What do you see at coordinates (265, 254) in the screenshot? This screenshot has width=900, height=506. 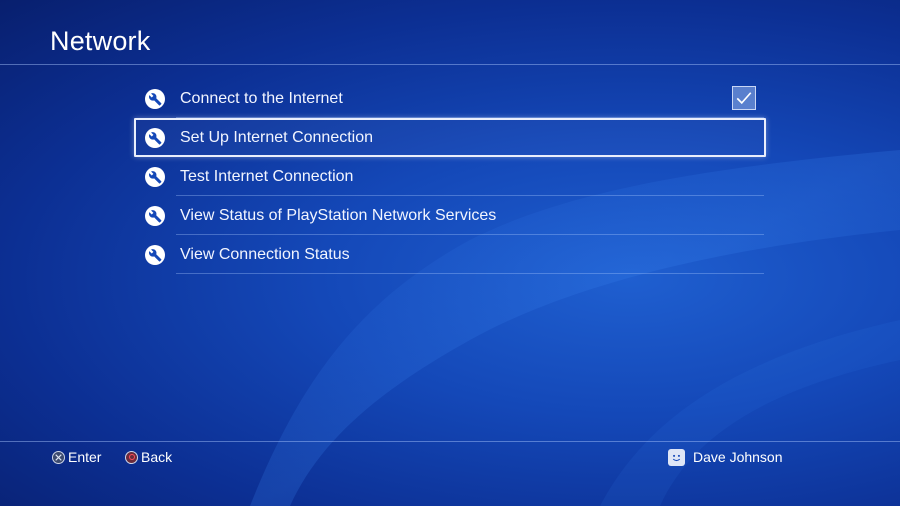 I see `menu-item-label: View Connection Status` at bounding box center [265, 254].